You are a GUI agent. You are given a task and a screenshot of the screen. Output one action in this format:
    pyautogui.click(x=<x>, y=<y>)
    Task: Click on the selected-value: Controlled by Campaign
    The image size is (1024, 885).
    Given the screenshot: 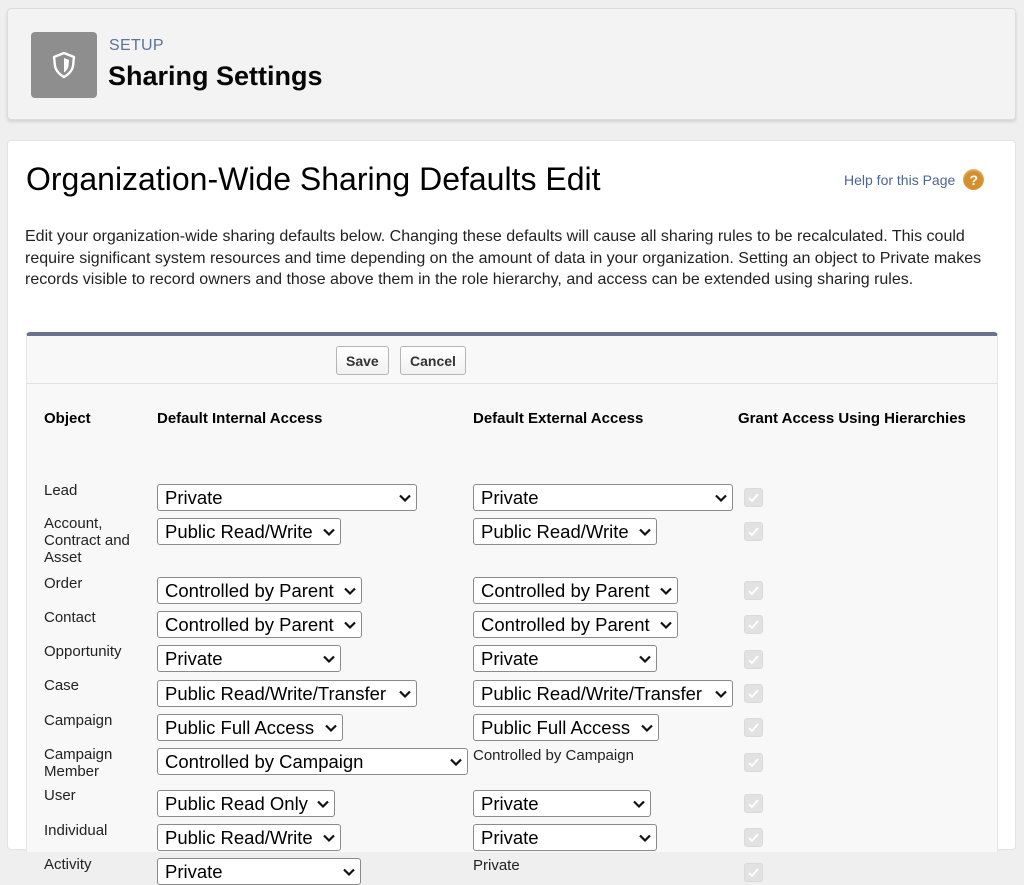 What is the action you would take?
    pyautogui.click(x=264, y=761)
    